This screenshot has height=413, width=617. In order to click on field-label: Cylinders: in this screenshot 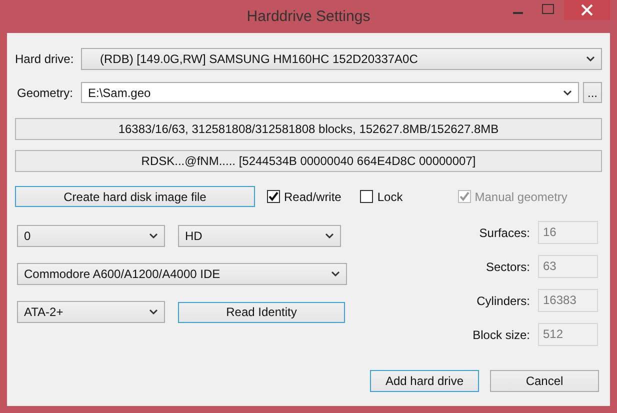, I will do `click(503, 301)`.